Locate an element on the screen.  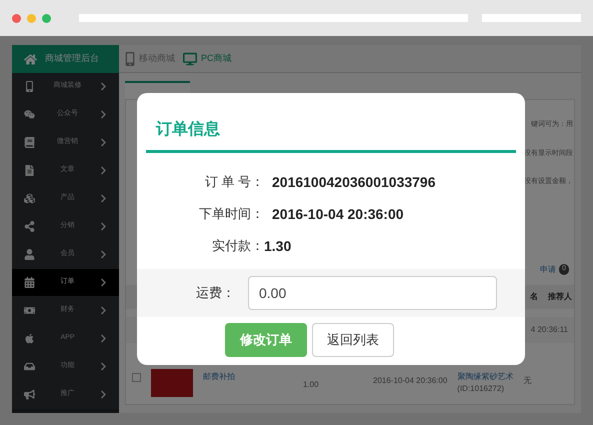
column-header: 名 is located at coordinates (534, 297).